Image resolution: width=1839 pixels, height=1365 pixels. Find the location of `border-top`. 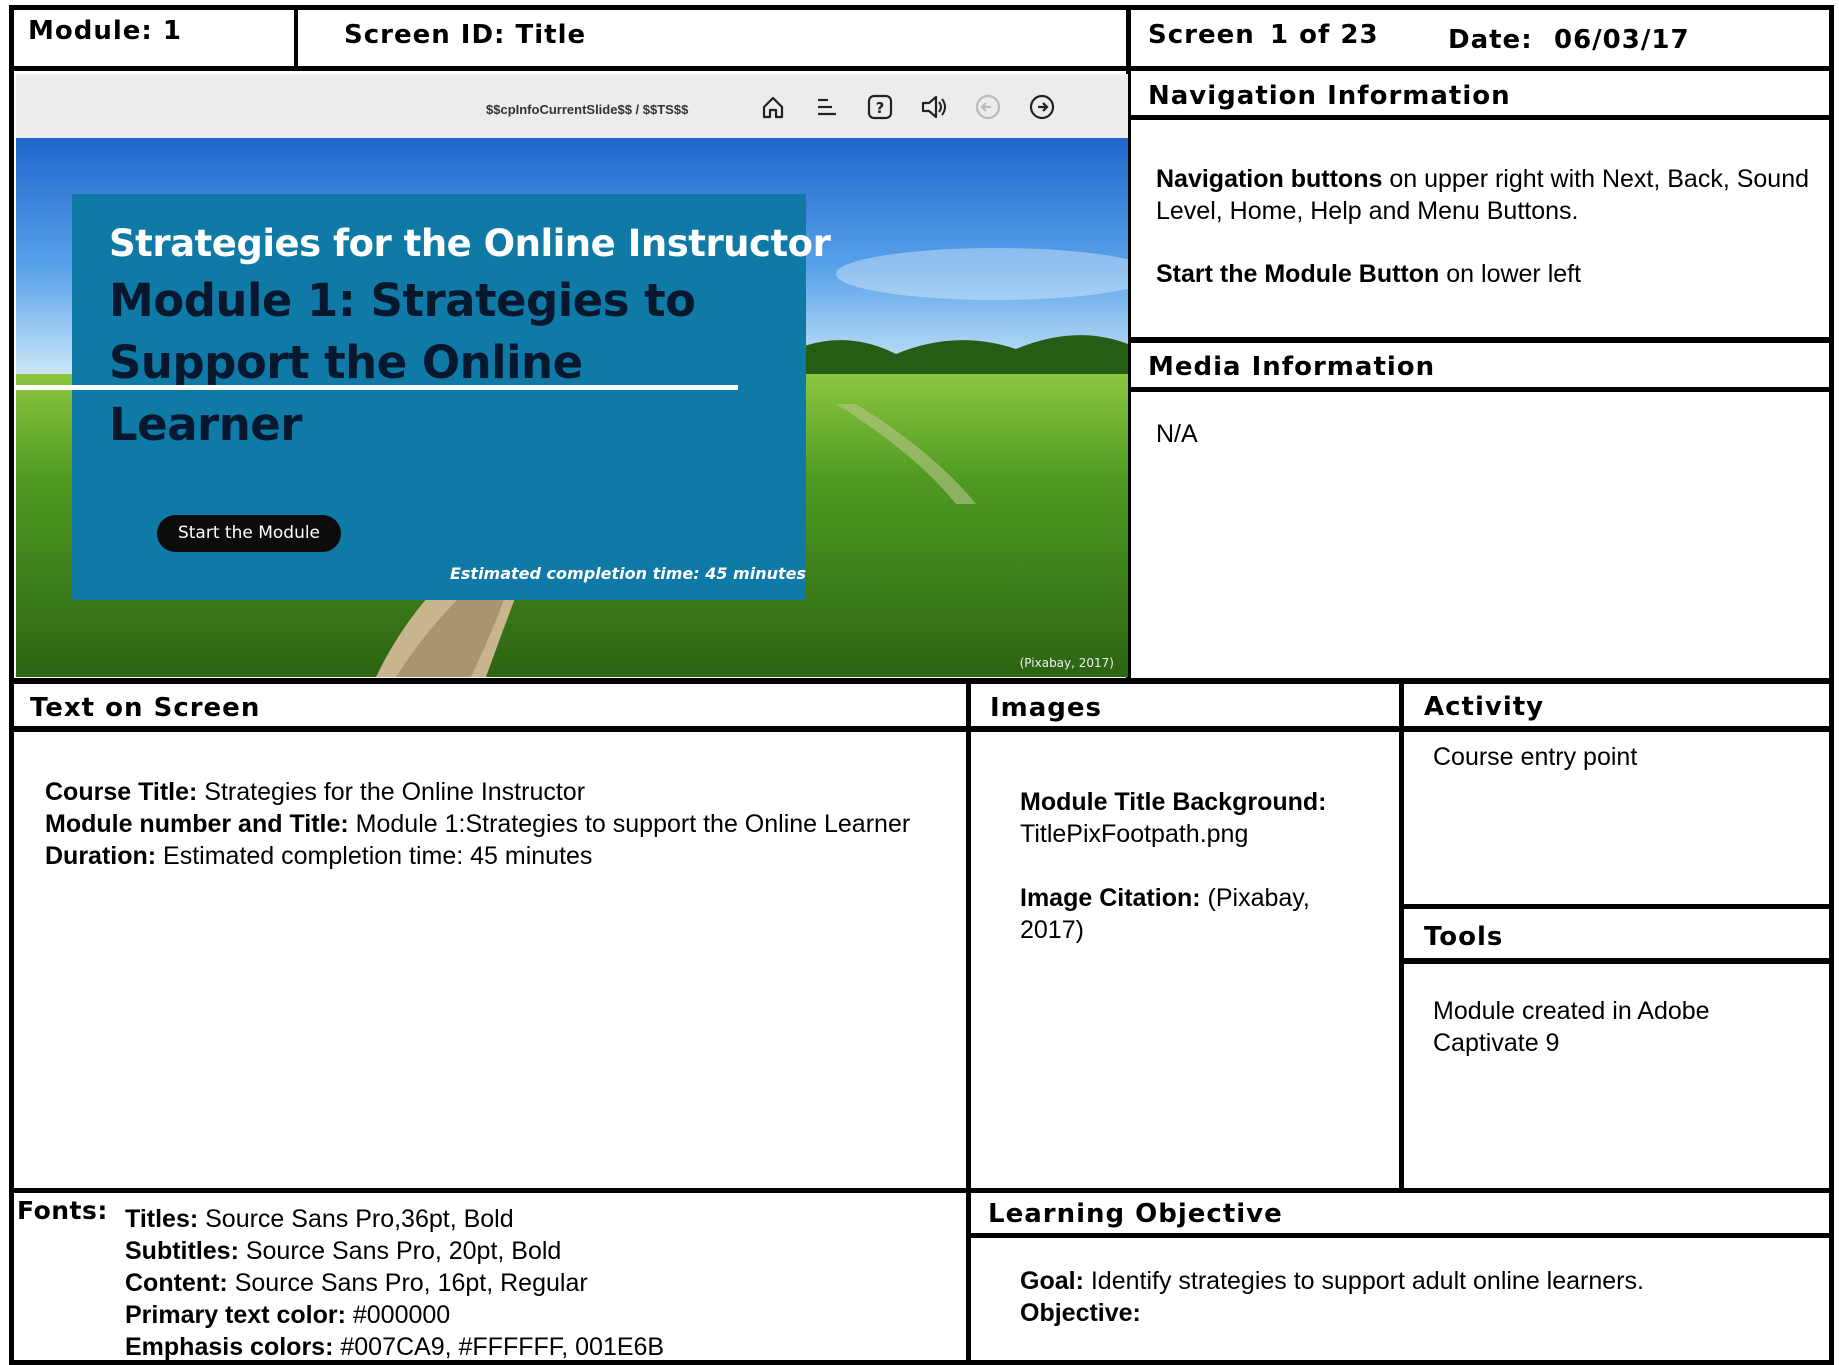

border-top is located at coordinates (921, 7).